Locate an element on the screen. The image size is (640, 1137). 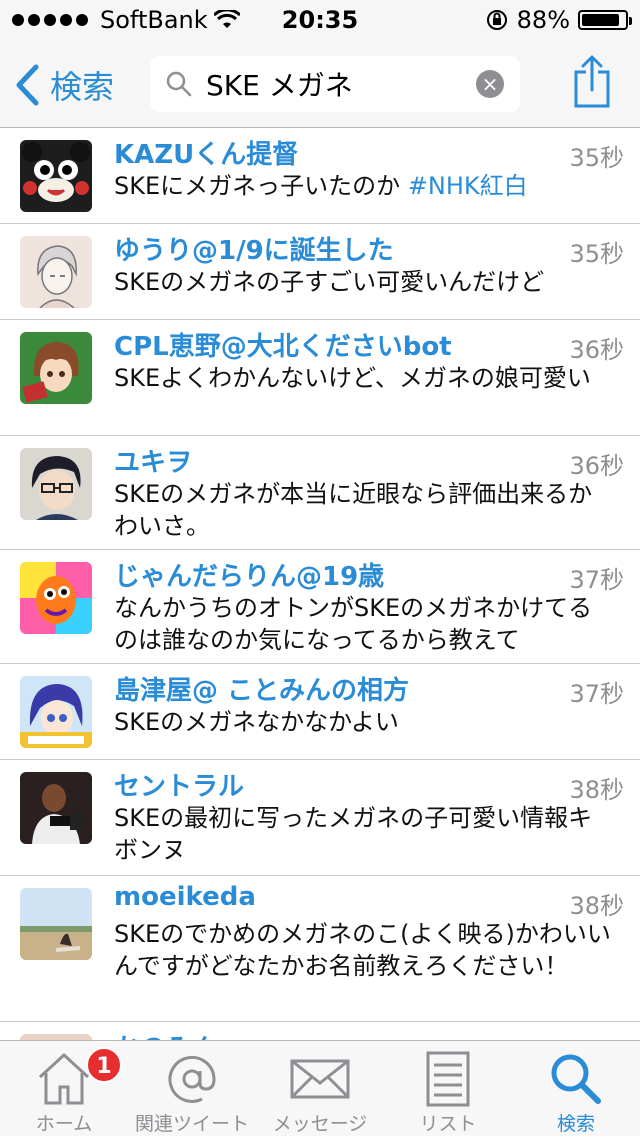
tweet-row: KAZUくん提督 35秒 SKEにメガネっ子いたのか #NHK紅白 is located at coordinates (320, 176).